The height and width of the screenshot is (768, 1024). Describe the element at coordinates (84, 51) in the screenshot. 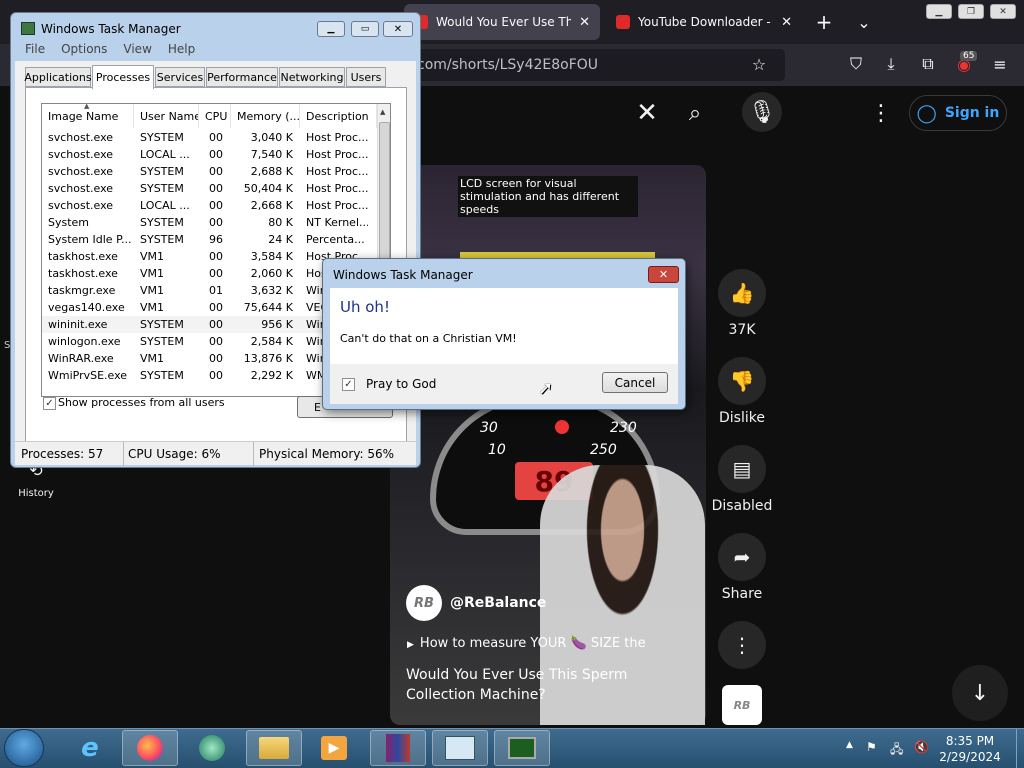

I see `menu-options: Options` at that location.